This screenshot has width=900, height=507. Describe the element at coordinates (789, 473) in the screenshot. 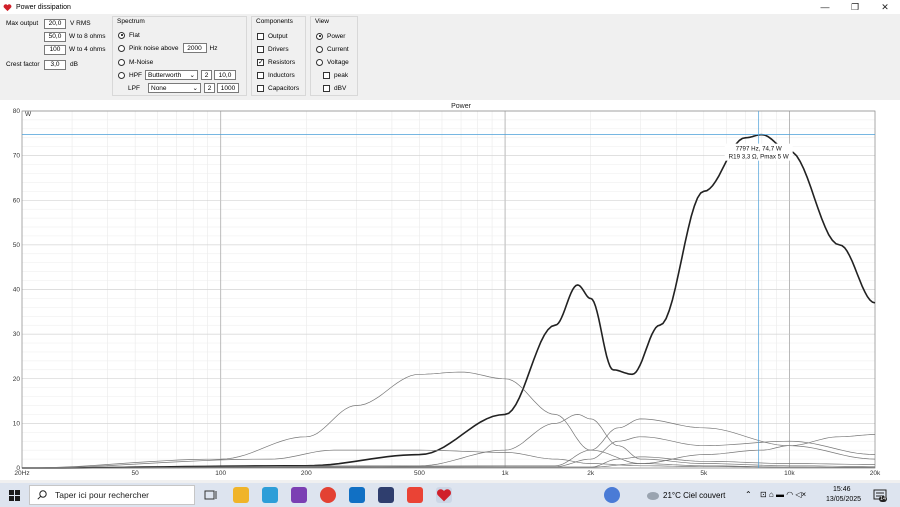

I see `x-tick-label: 10k` at that location.